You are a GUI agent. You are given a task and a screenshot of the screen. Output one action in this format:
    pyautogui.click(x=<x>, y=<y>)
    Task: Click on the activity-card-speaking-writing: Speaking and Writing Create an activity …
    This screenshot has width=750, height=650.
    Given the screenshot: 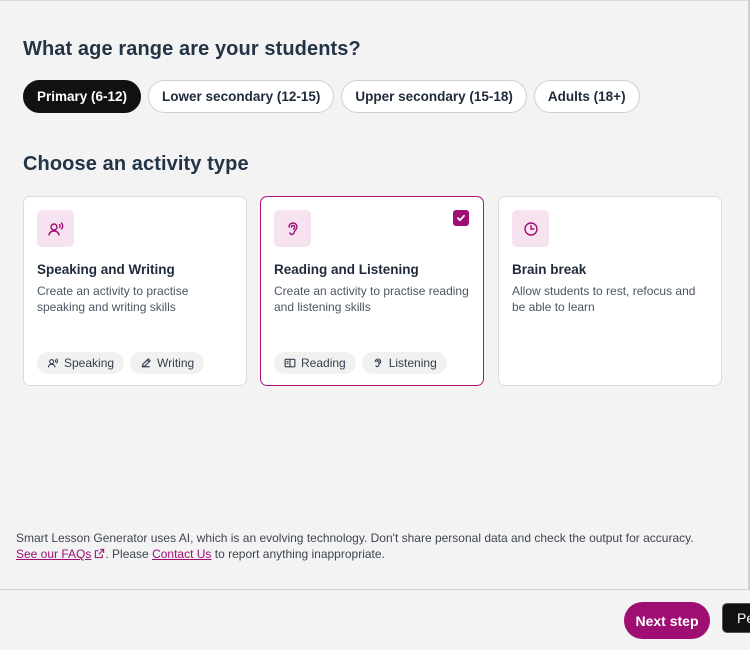 What is the action you would take?
    pyautogui.click(x=135, y=291)
    